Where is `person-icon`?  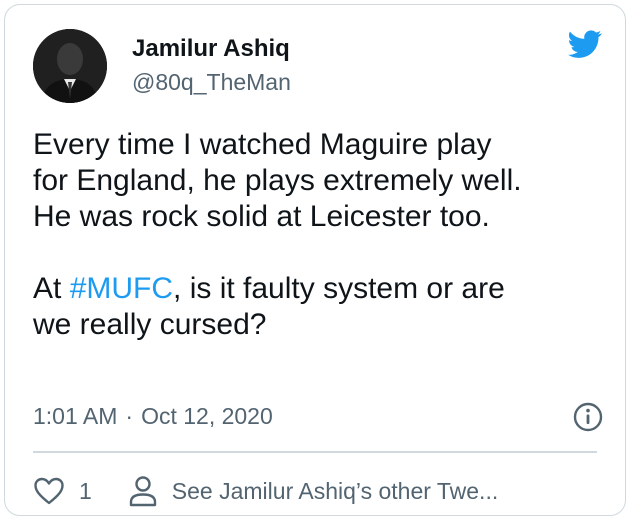 person-icon is located at coordinates (142, 491).